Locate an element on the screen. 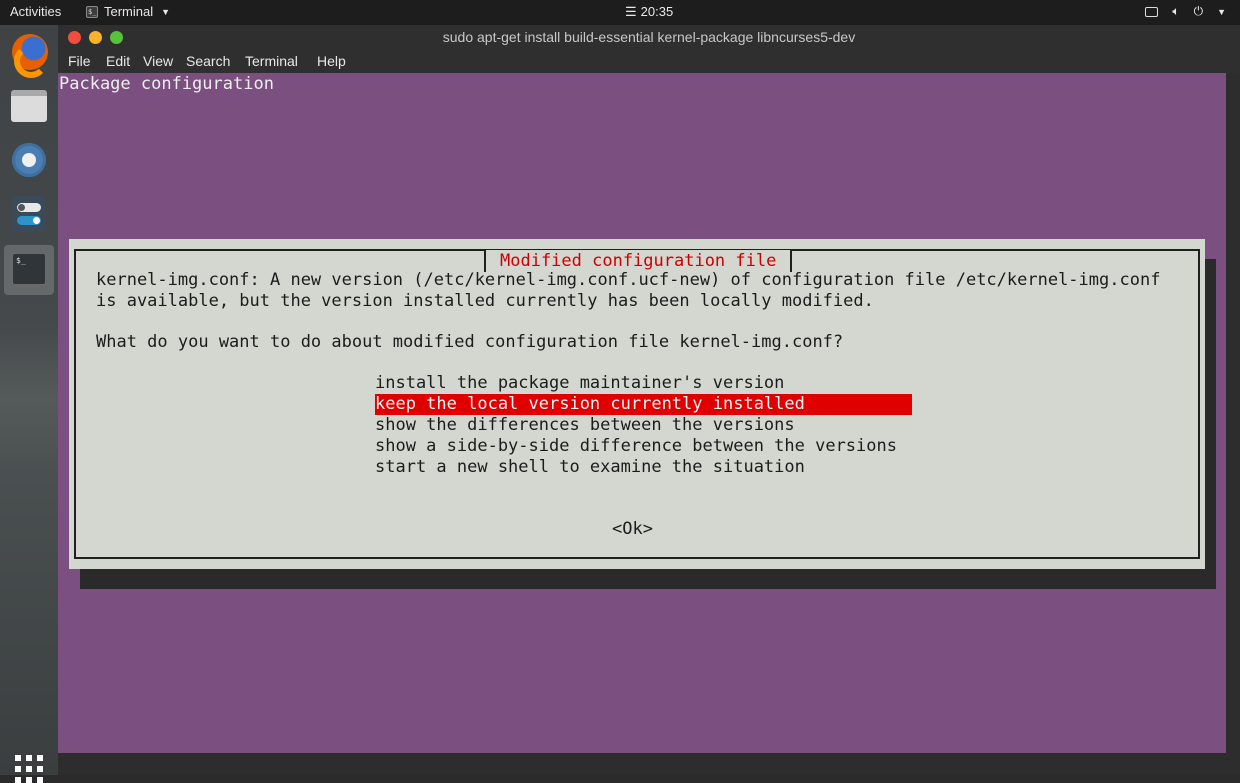 The width and height of the screenshot is (1240, 783). app-menu-label: Terminal is located at coordinates (129, 11).